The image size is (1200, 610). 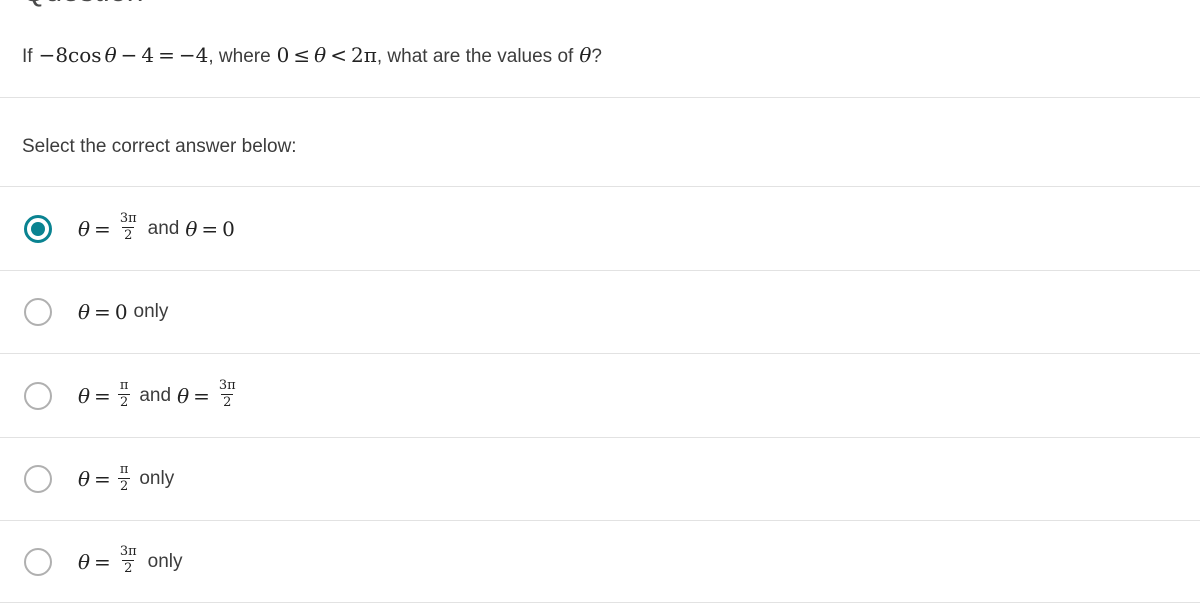 What do you see at coordinates (210, 228) in the screenshot?
I see `option1-equals-2: =` at bounding box center [210, 228].